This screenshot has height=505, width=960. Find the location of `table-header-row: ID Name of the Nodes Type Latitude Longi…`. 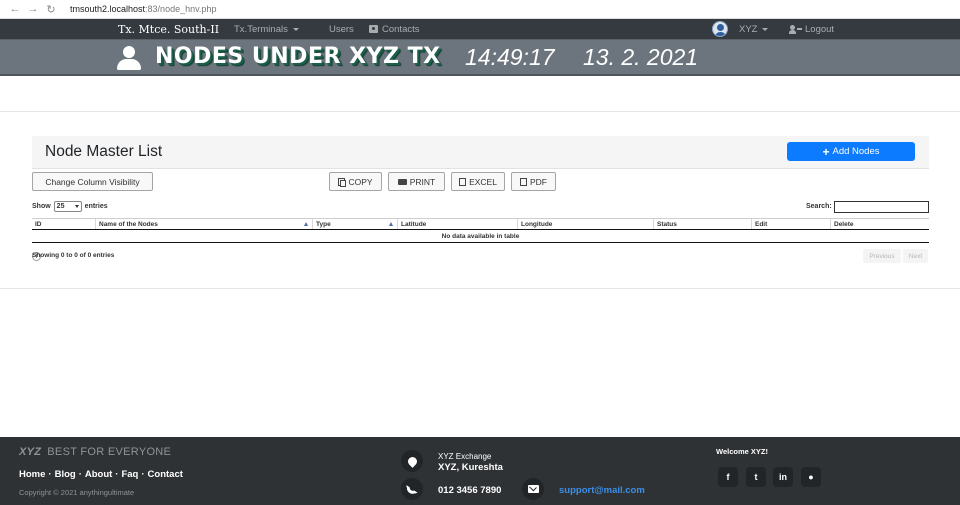

table-header-row: ID Name of the Nodes Type Latitude Longi… is located at coordinates (480, 224).